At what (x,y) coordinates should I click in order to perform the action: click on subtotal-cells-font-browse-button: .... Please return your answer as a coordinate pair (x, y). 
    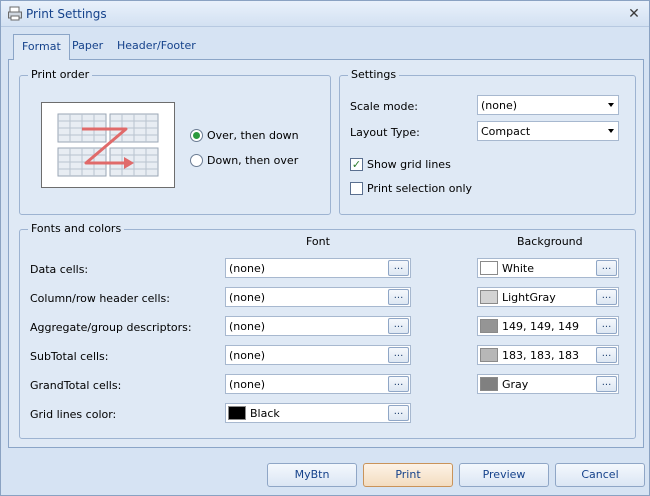
    Looking at the image, I should click on (398, 355).